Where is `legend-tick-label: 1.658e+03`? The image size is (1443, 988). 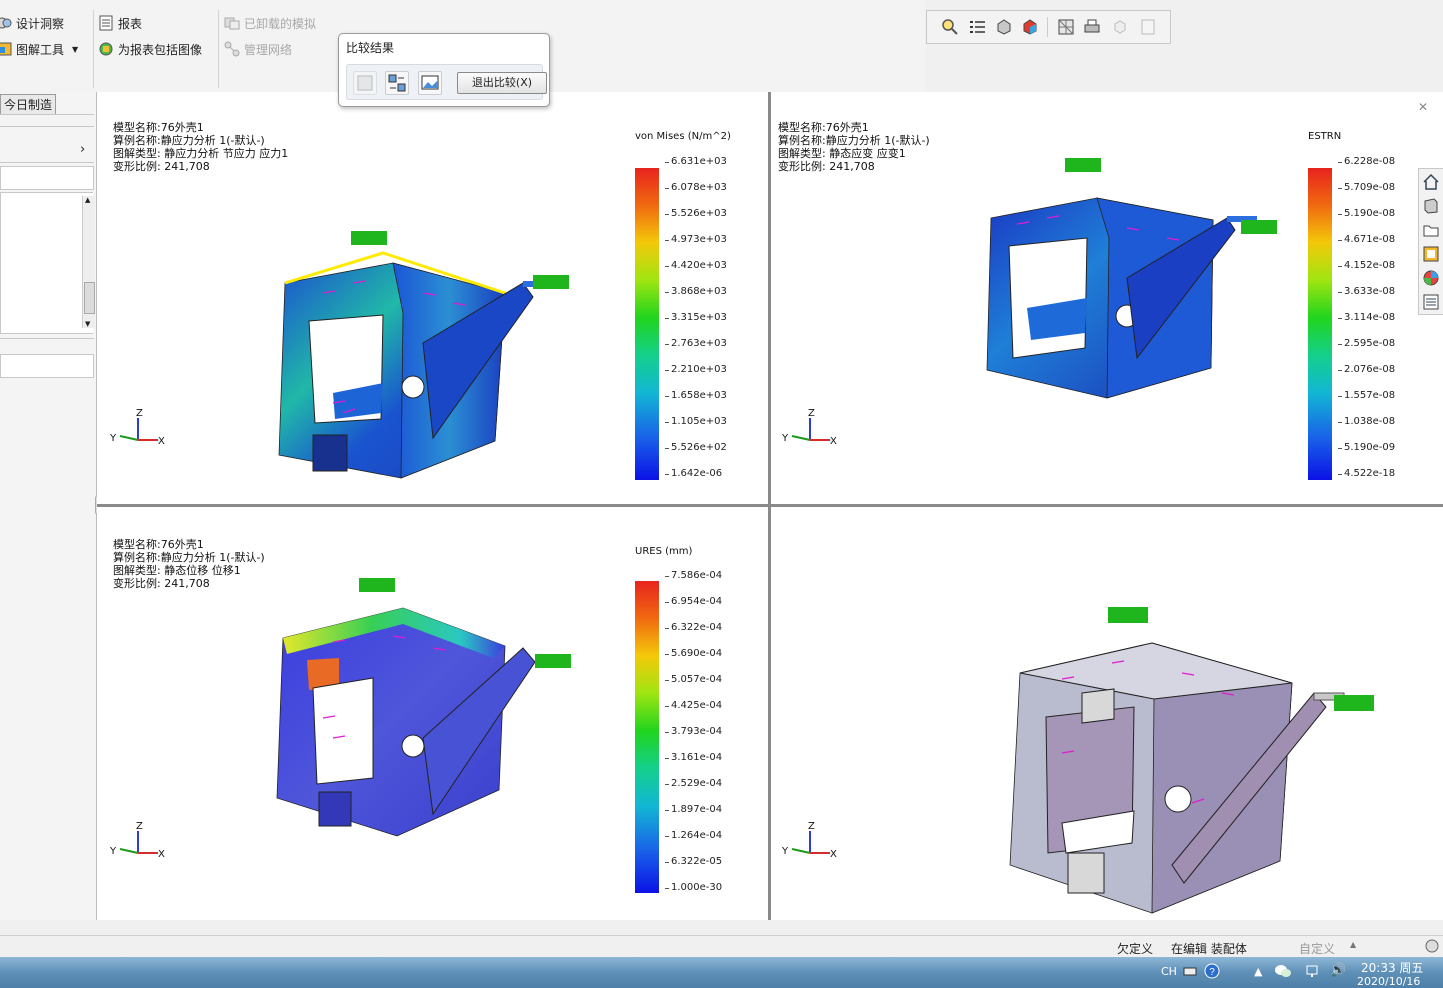
legend-tick-label: 1.658e+03 is located at coordinates (696, 395).